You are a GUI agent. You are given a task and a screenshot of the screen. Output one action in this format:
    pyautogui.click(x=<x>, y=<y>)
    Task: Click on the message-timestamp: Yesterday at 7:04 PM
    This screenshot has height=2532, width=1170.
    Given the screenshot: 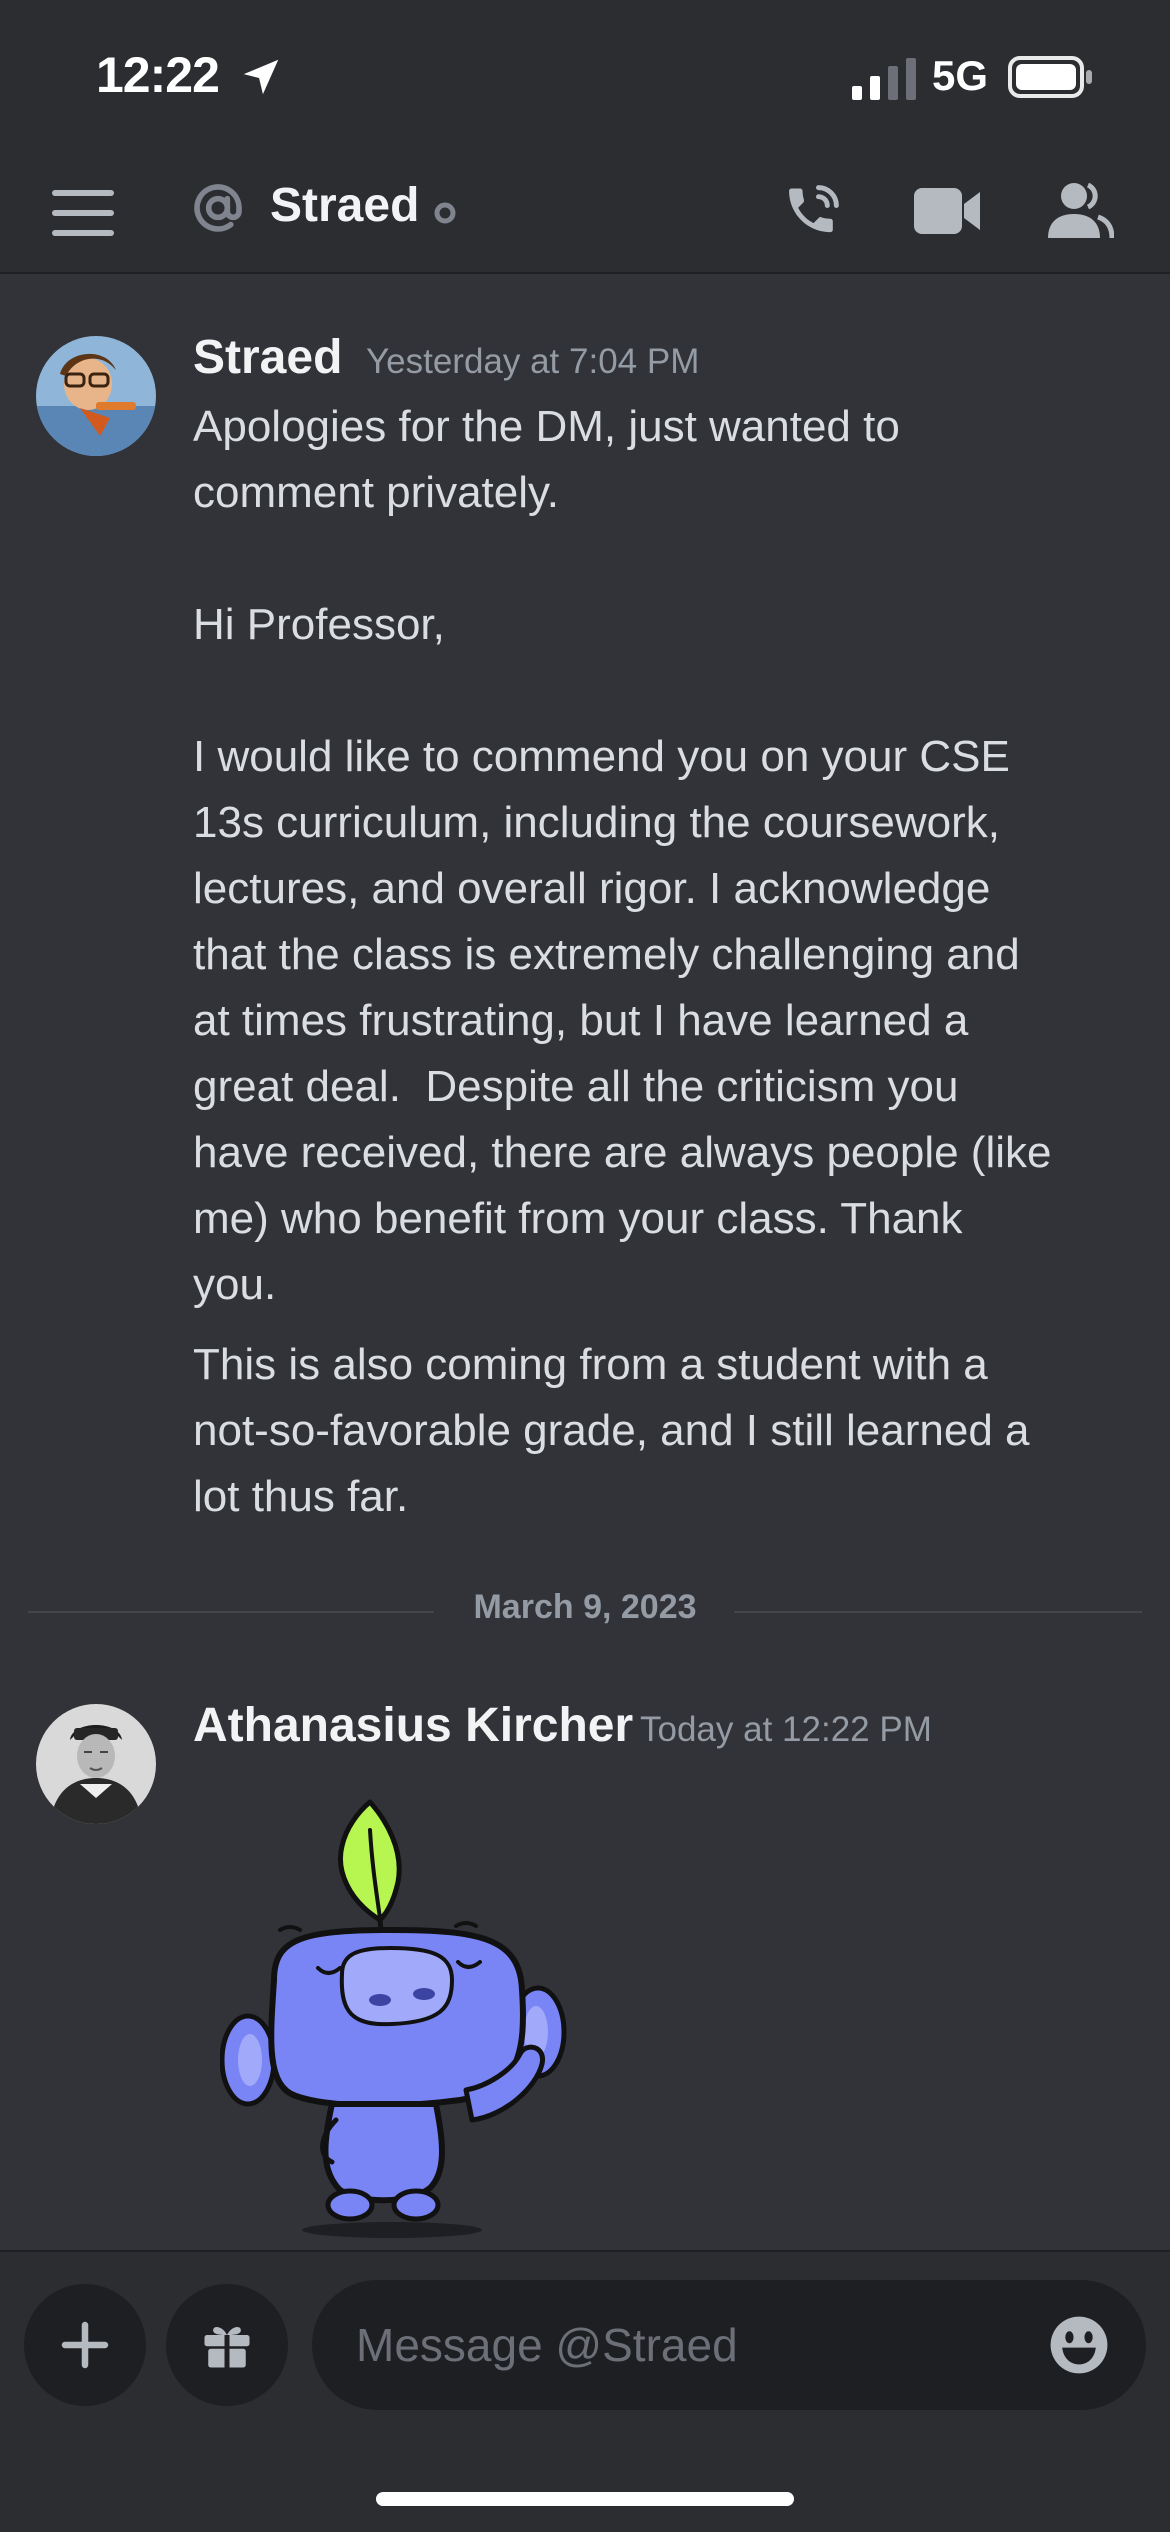 What is the action you would take?
    pyautogui.click(x=533, y=361)
    